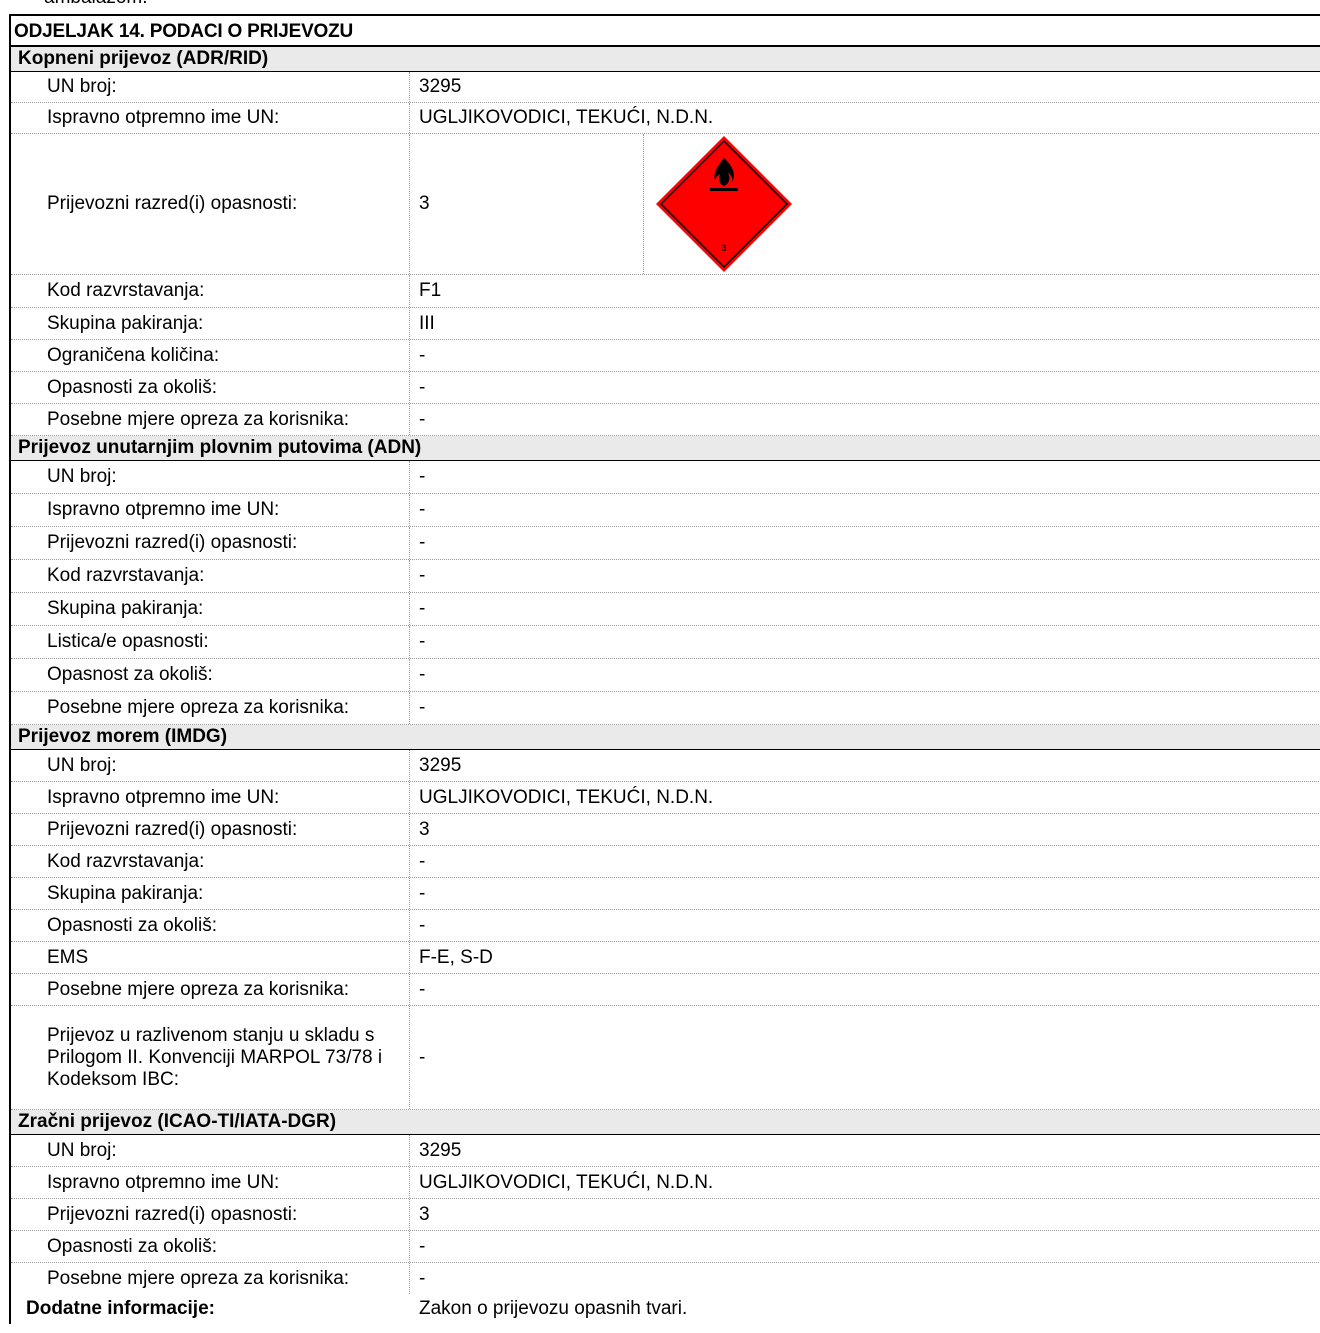 This screenshot has height=1333, width=1320. I want to click on table-row: Listica/e opasnosti: -, so click(665, 642).